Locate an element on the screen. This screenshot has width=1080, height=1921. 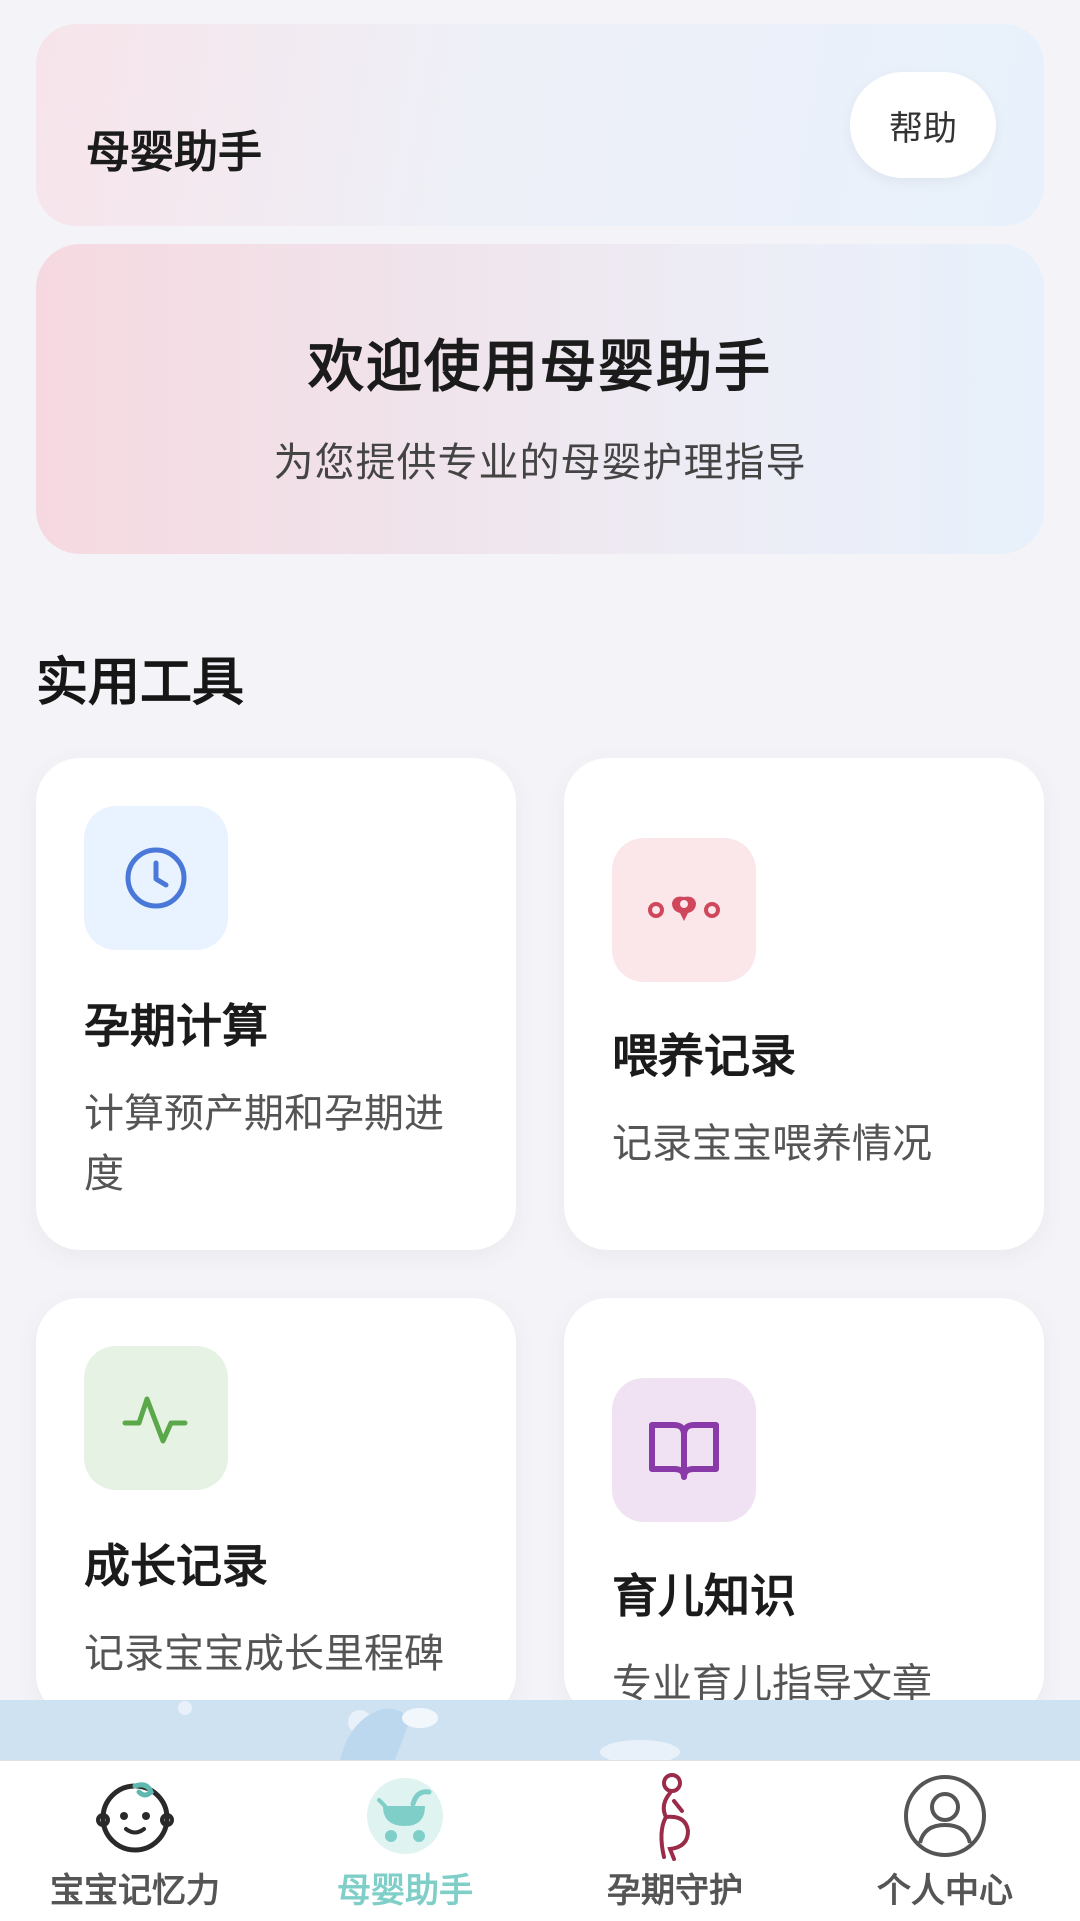
tool-card-feeding-record: 喂养记录 记录宝宝喂养情况 is located at coordinates (804, 1004).